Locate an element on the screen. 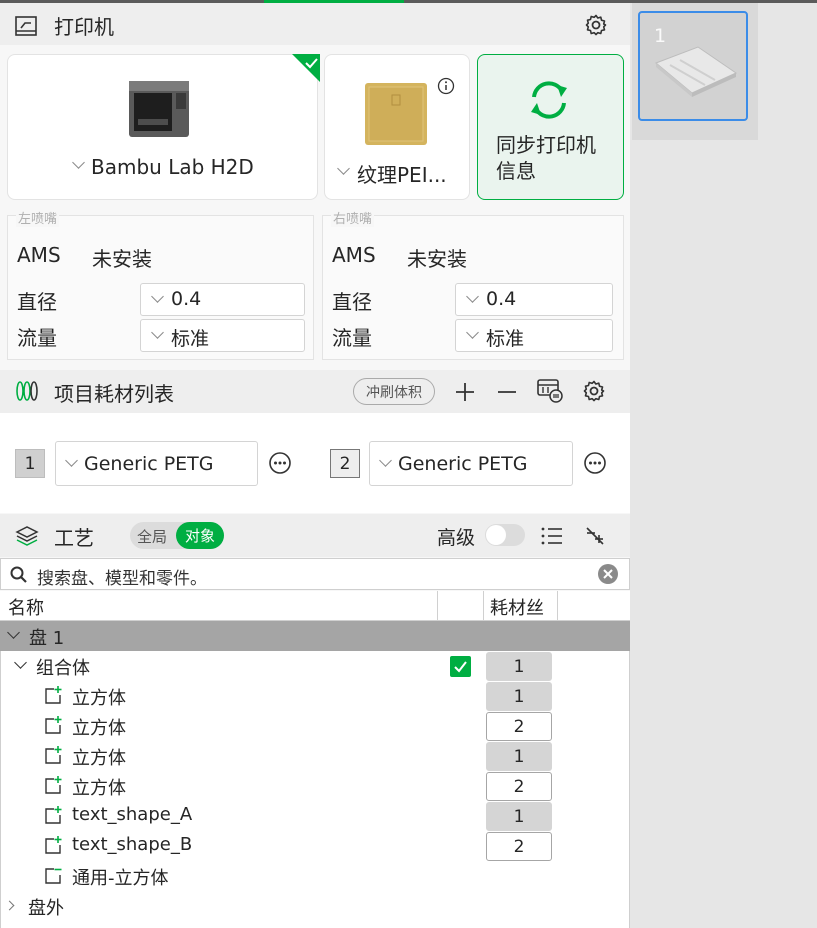 The image size is (817, 928). filament-spool-icon is located at coordinates (27, 391).